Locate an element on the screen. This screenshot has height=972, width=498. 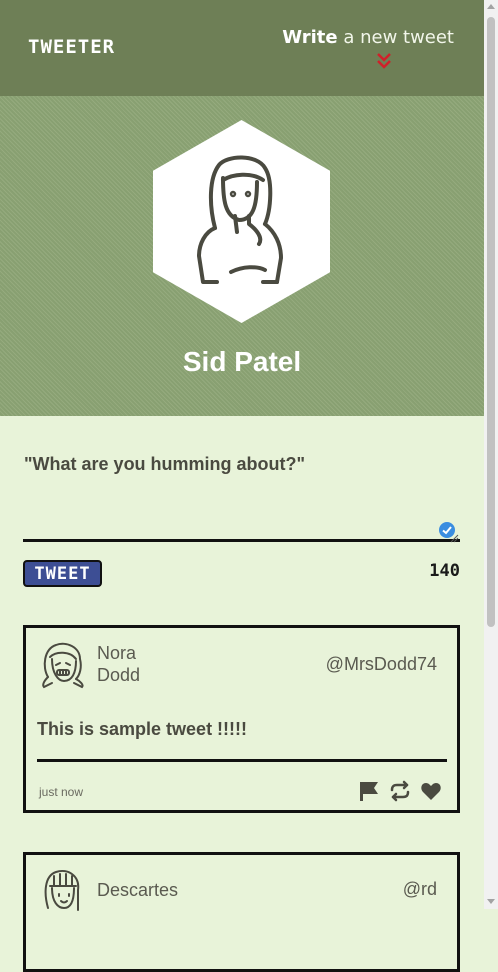
tweet-actions is located at coordinates (400, 791).